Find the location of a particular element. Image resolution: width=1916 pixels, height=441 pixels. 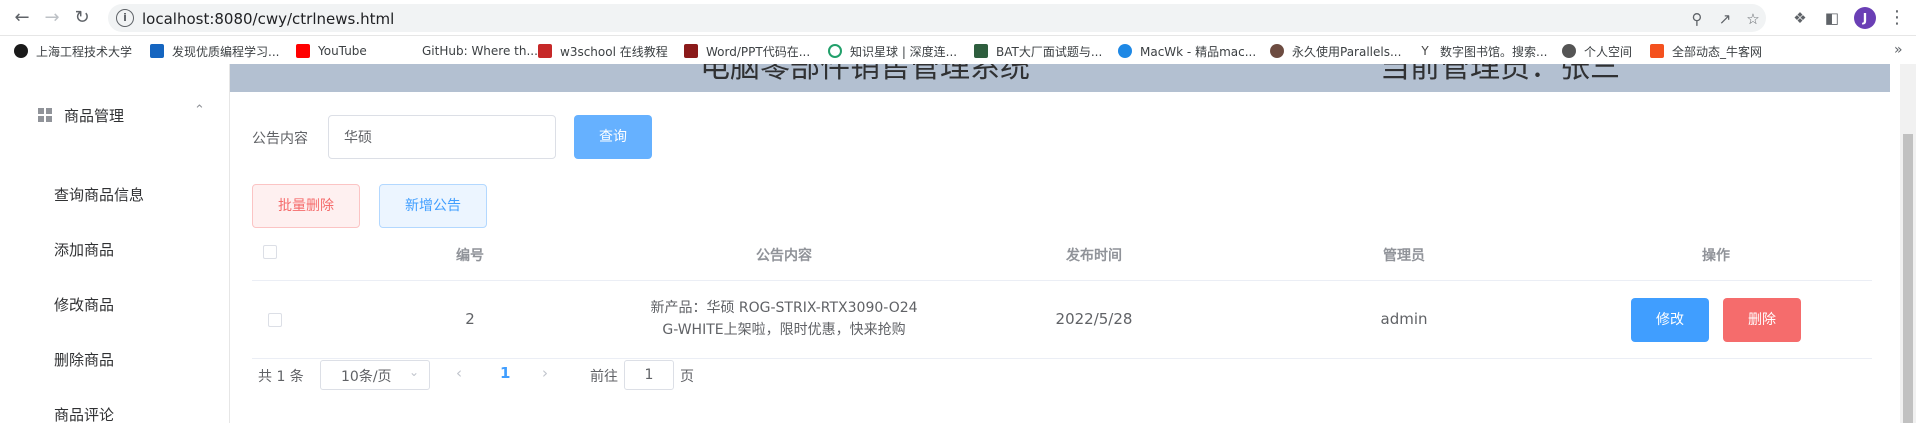

bookmark-item: YouTube is located at coordinates (331, 51).